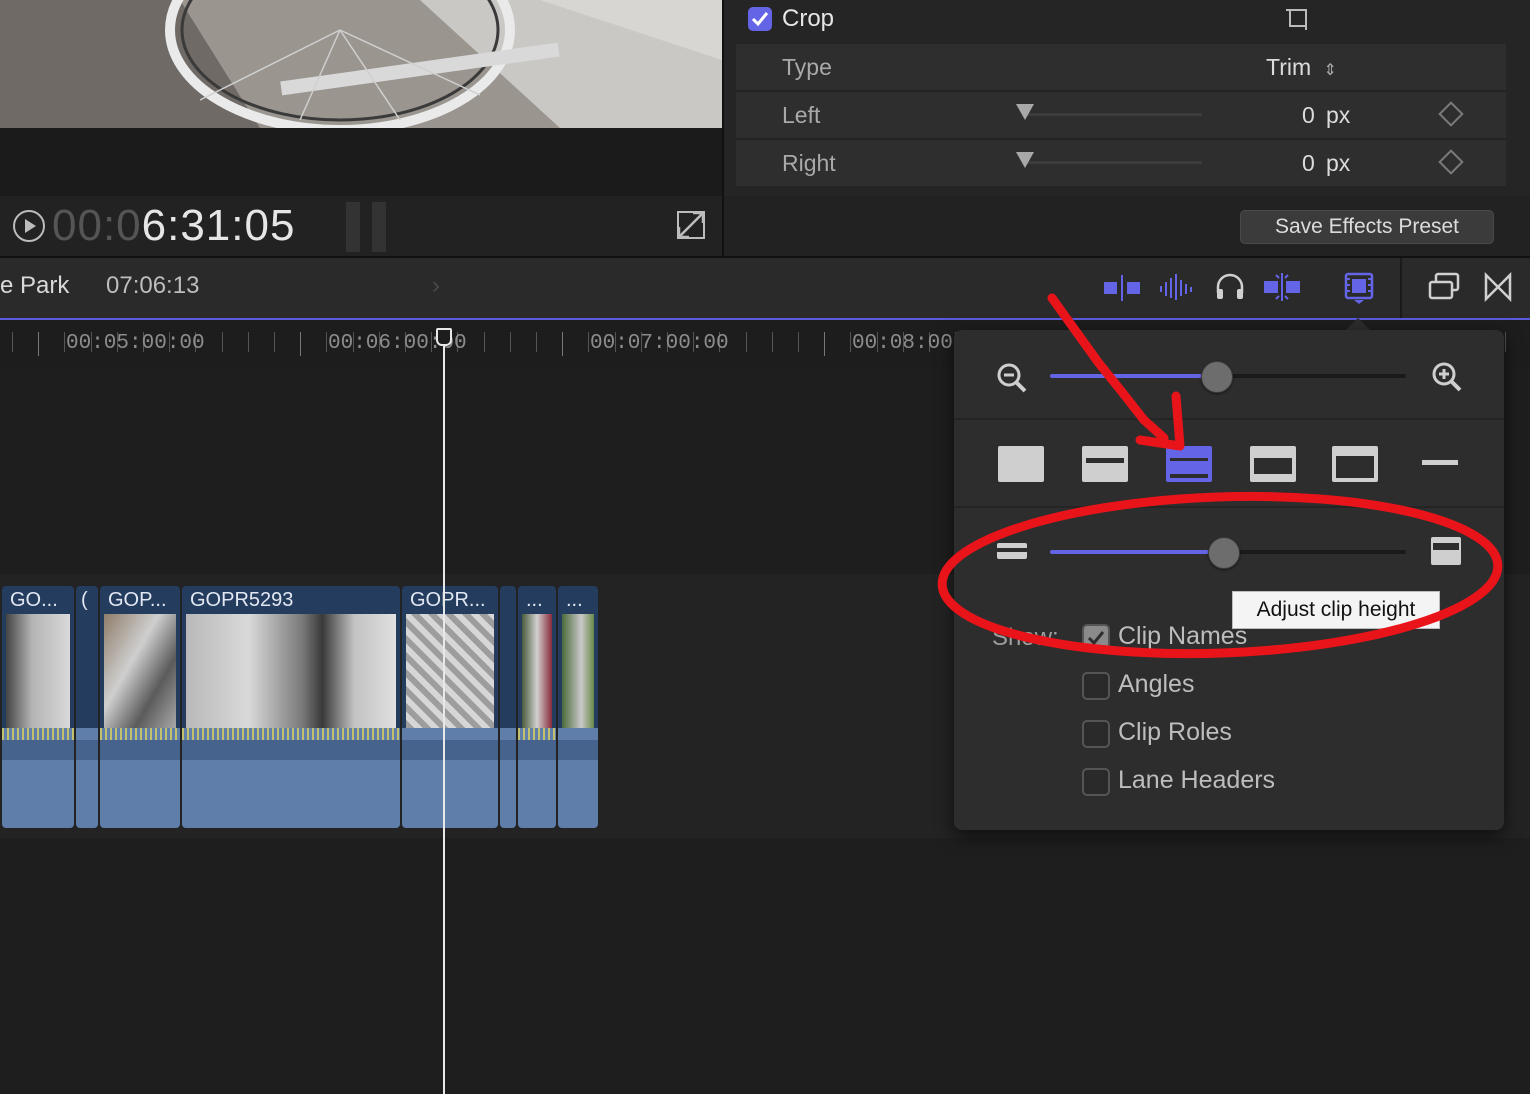  What do you see at coordinates (1220, 476) in the screenshot?
I see `annotation-overlay` at bounding box center [1220, 476].